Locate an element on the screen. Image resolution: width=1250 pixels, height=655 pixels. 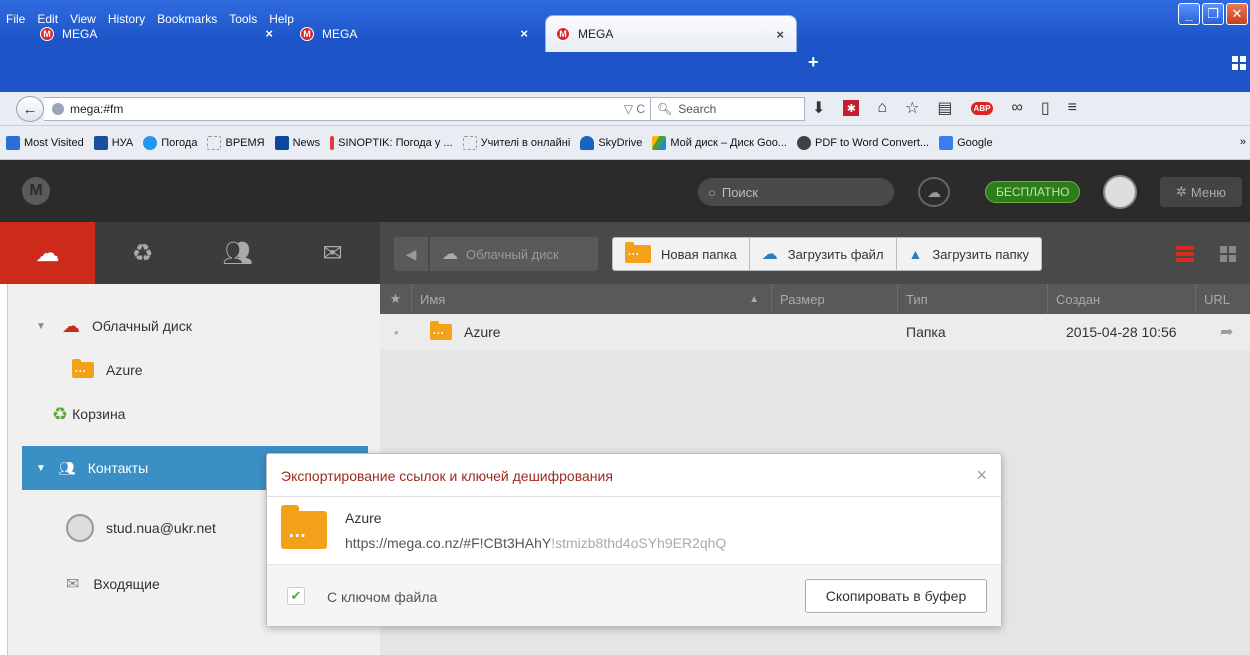
column-label: Тип is located at coordinates (917, 299).